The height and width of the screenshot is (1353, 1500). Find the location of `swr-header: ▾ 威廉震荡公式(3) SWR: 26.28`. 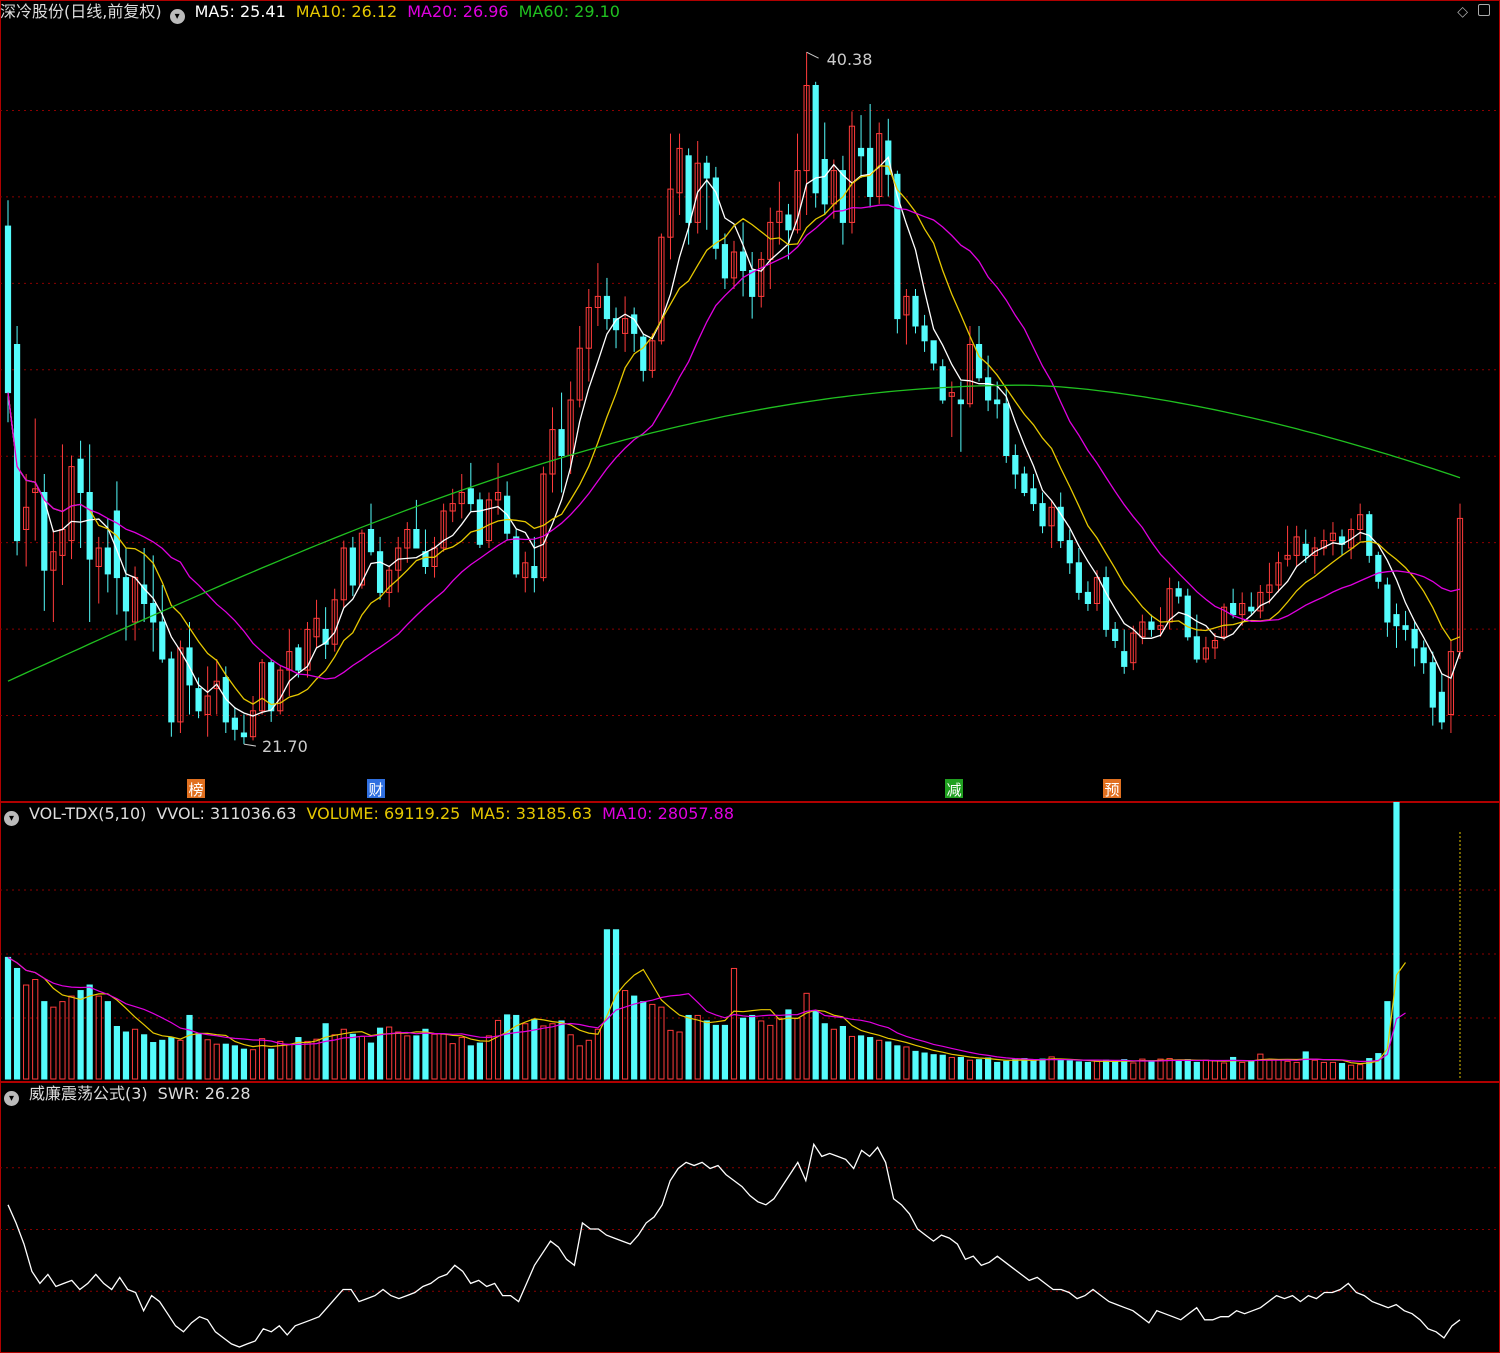

swr-header: ▾ 威廉震荡公式(3) SWR: 26.28 is located at coordinates (130, 1094).